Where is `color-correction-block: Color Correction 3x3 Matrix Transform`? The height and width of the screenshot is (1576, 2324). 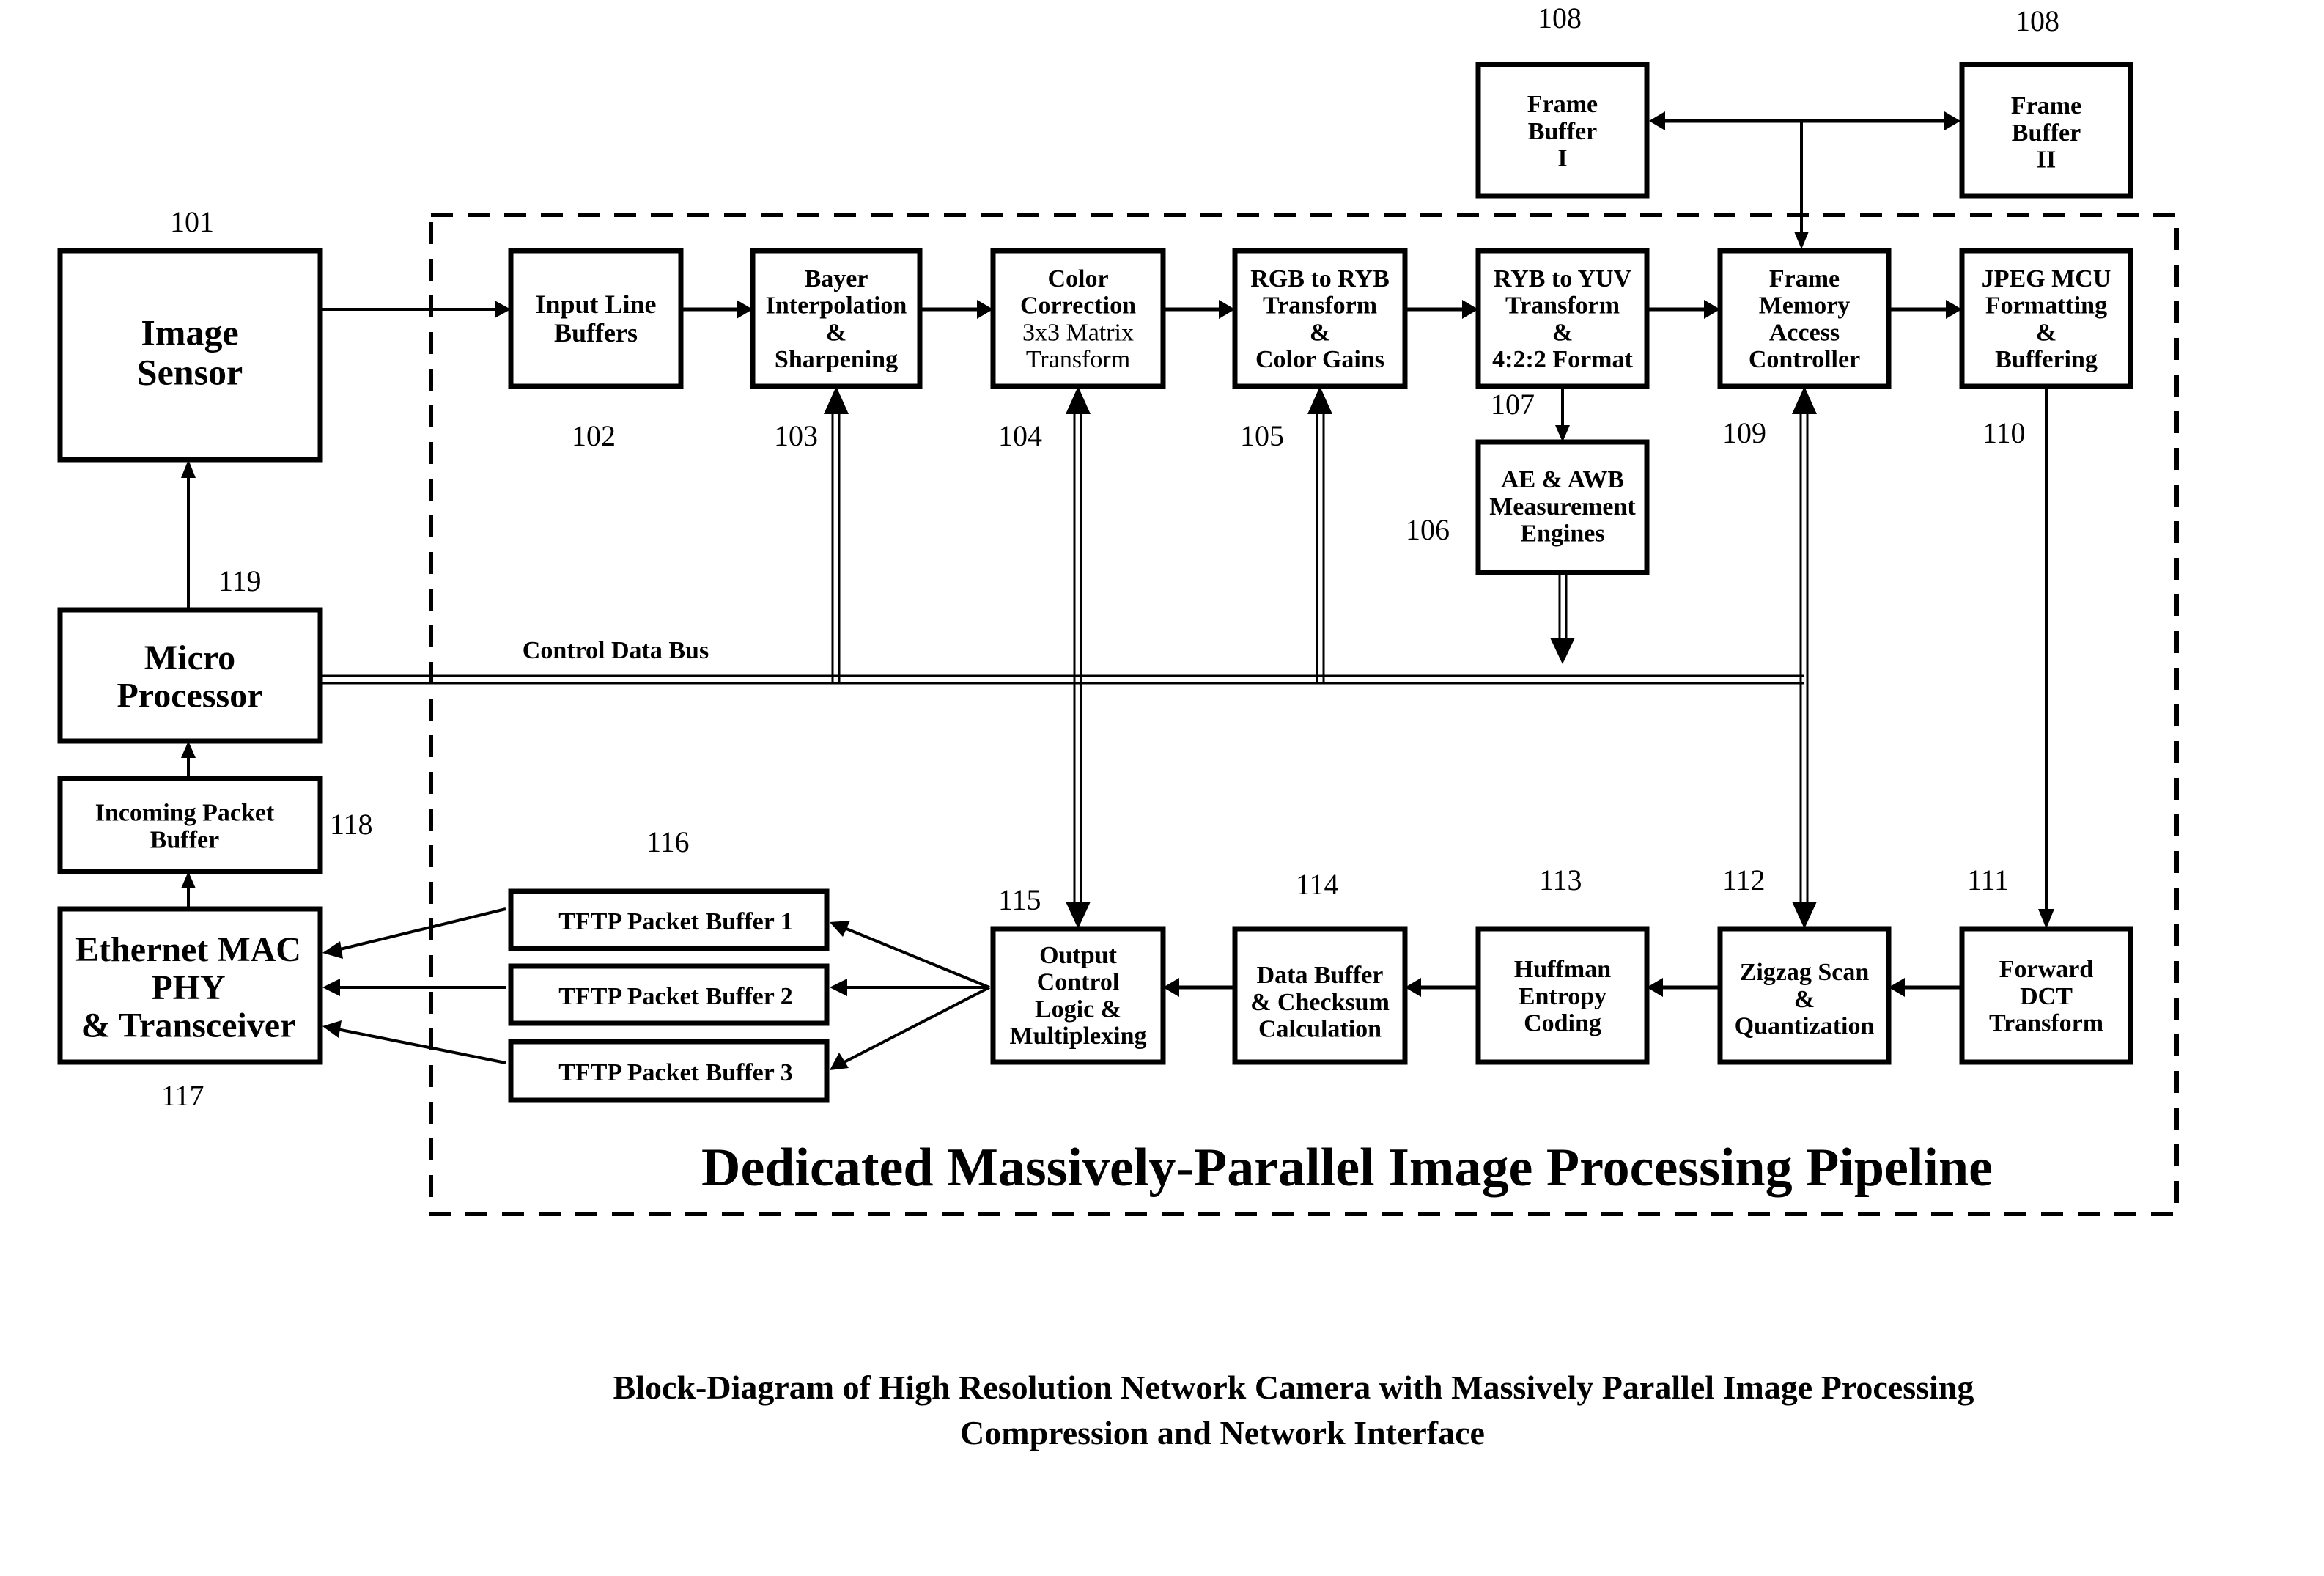
color-correction-block: Color Correction 3x3 Matrix Transform is located at coordinates (1078, 318).